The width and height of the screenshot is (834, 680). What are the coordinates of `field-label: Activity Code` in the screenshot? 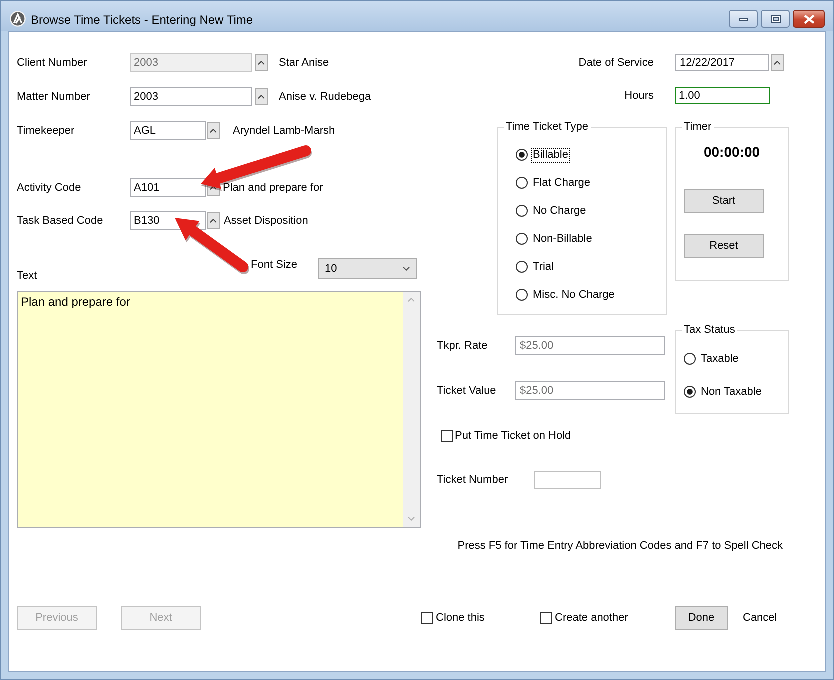 It's located at (49, 188).